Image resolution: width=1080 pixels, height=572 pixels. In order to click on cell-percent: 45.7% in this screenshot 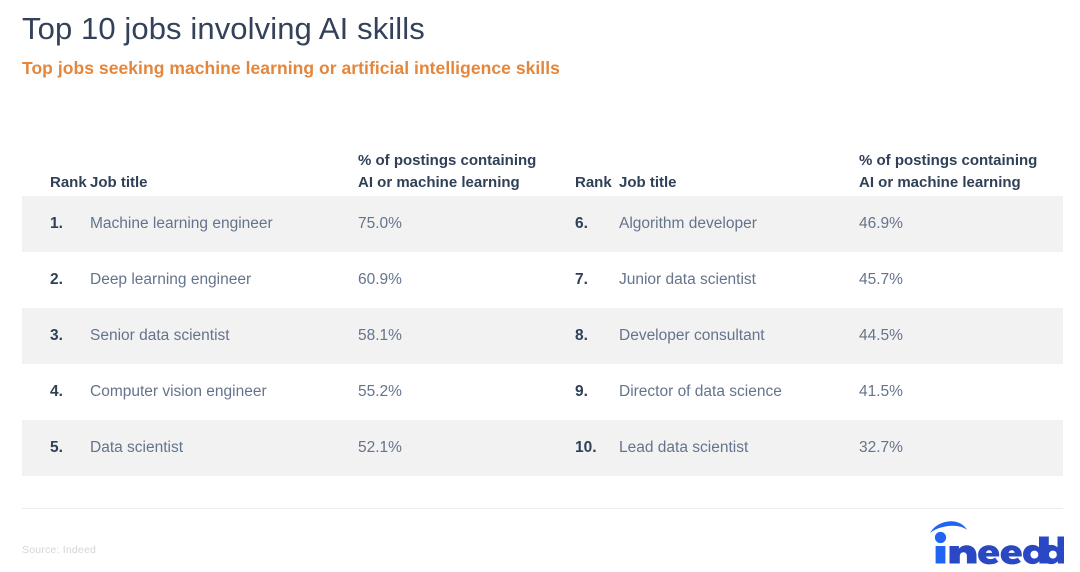, I will do `click(881, 279)`.